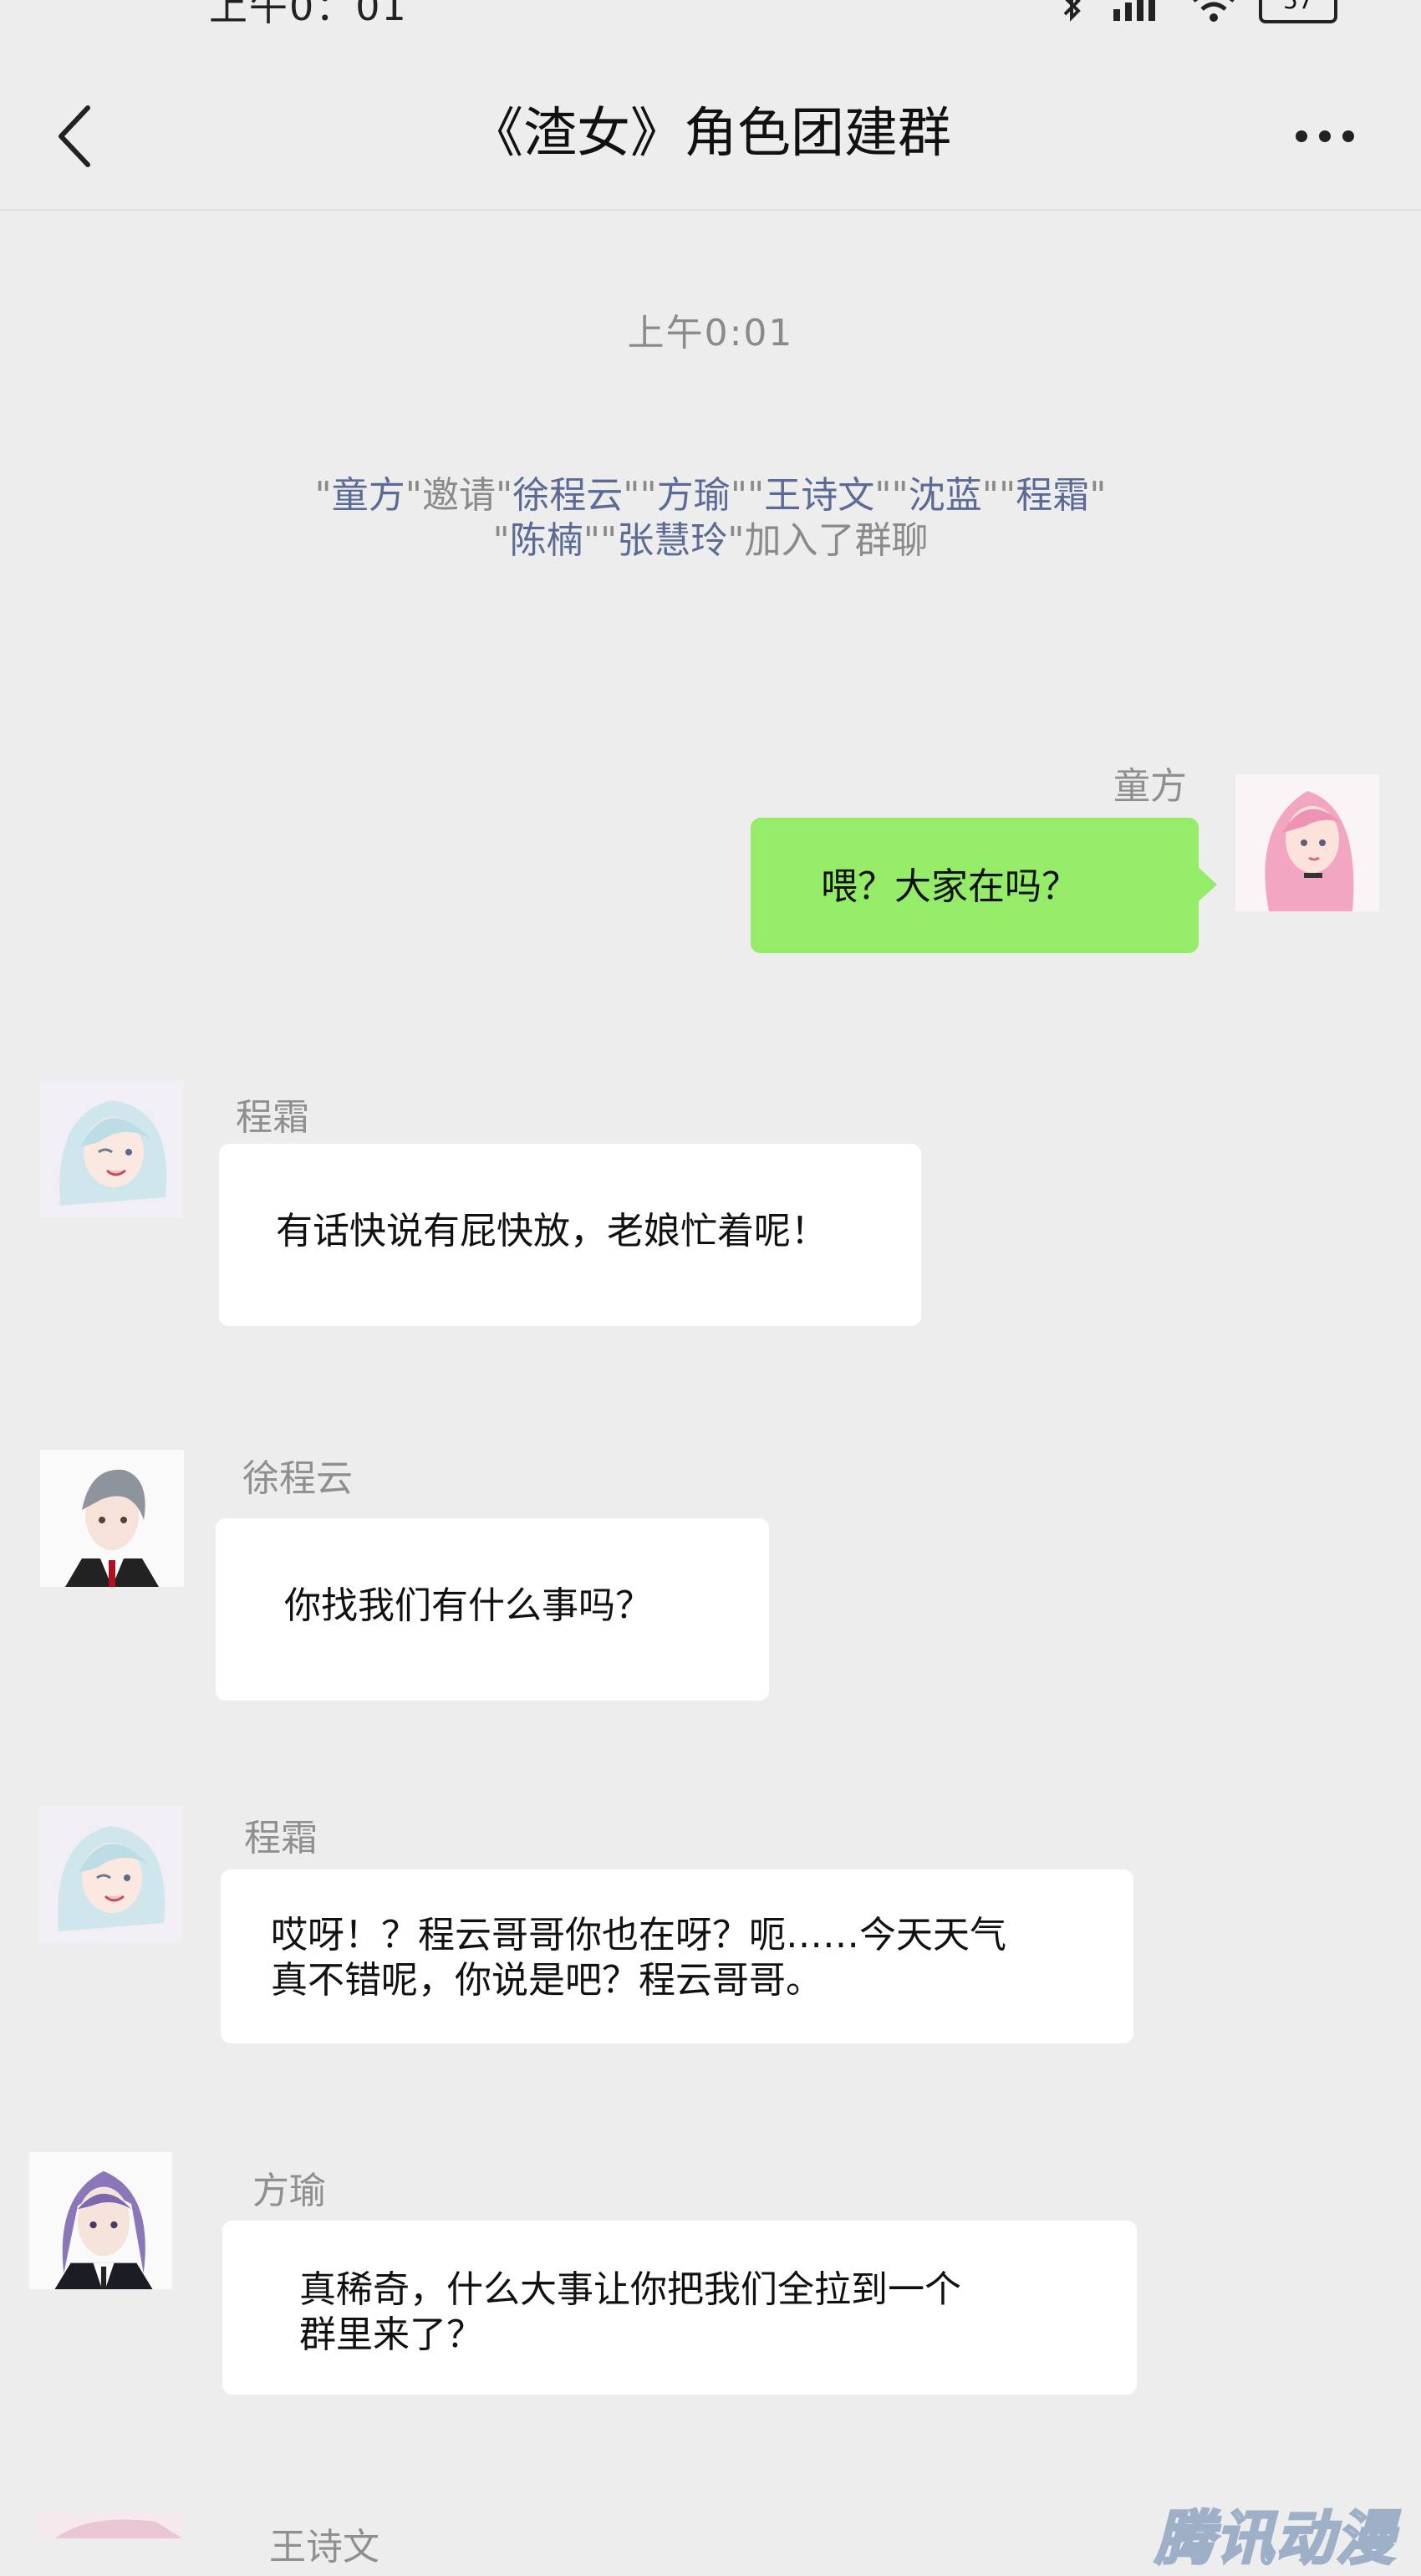 The height and width of the screenshot is (2576, 1421). Describe the element at coordinates (710, 334) in the screenshot. I see `message-timestamp: 上午0:01` at that location.